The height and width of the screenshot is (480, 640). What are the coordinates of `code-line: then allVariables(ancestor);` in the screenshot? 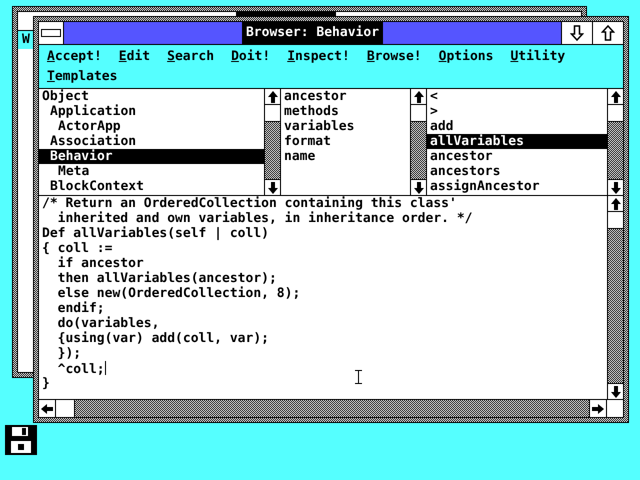 It's located at (166, 278).